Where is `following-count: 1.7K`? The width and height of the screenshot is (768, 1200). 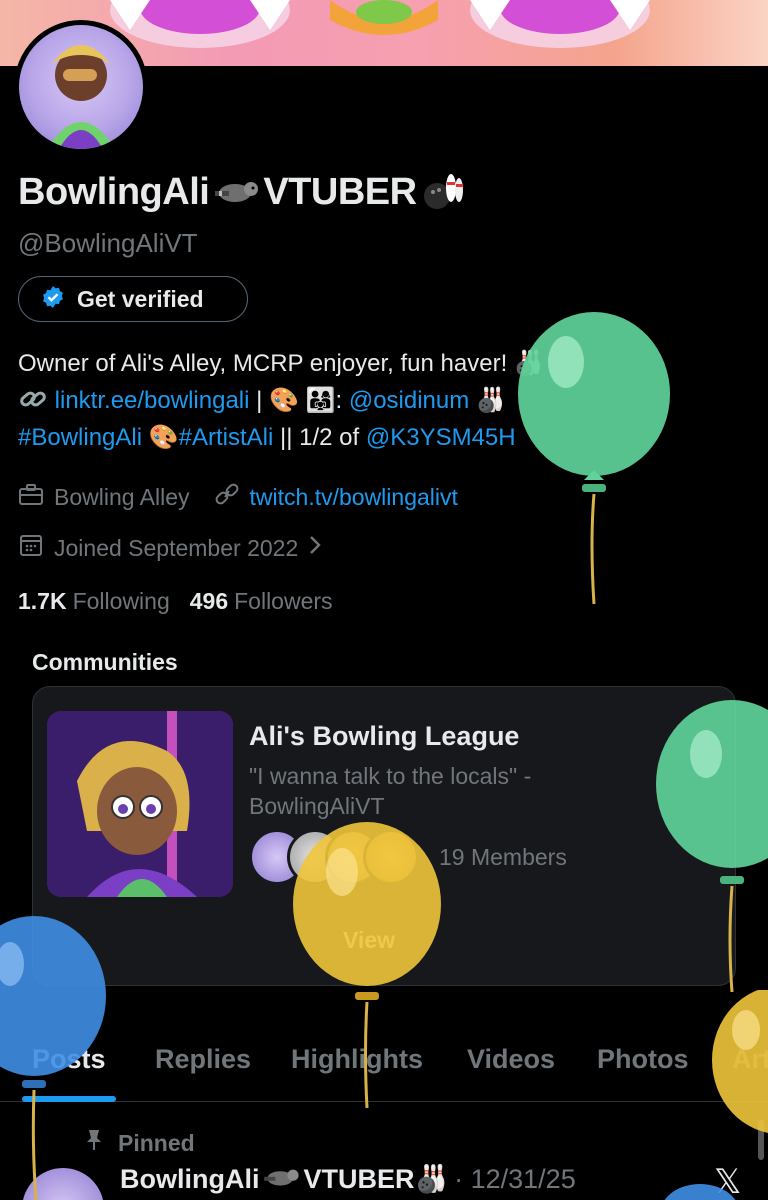
following-count: 1.7K is located at coordinates (42, 601).